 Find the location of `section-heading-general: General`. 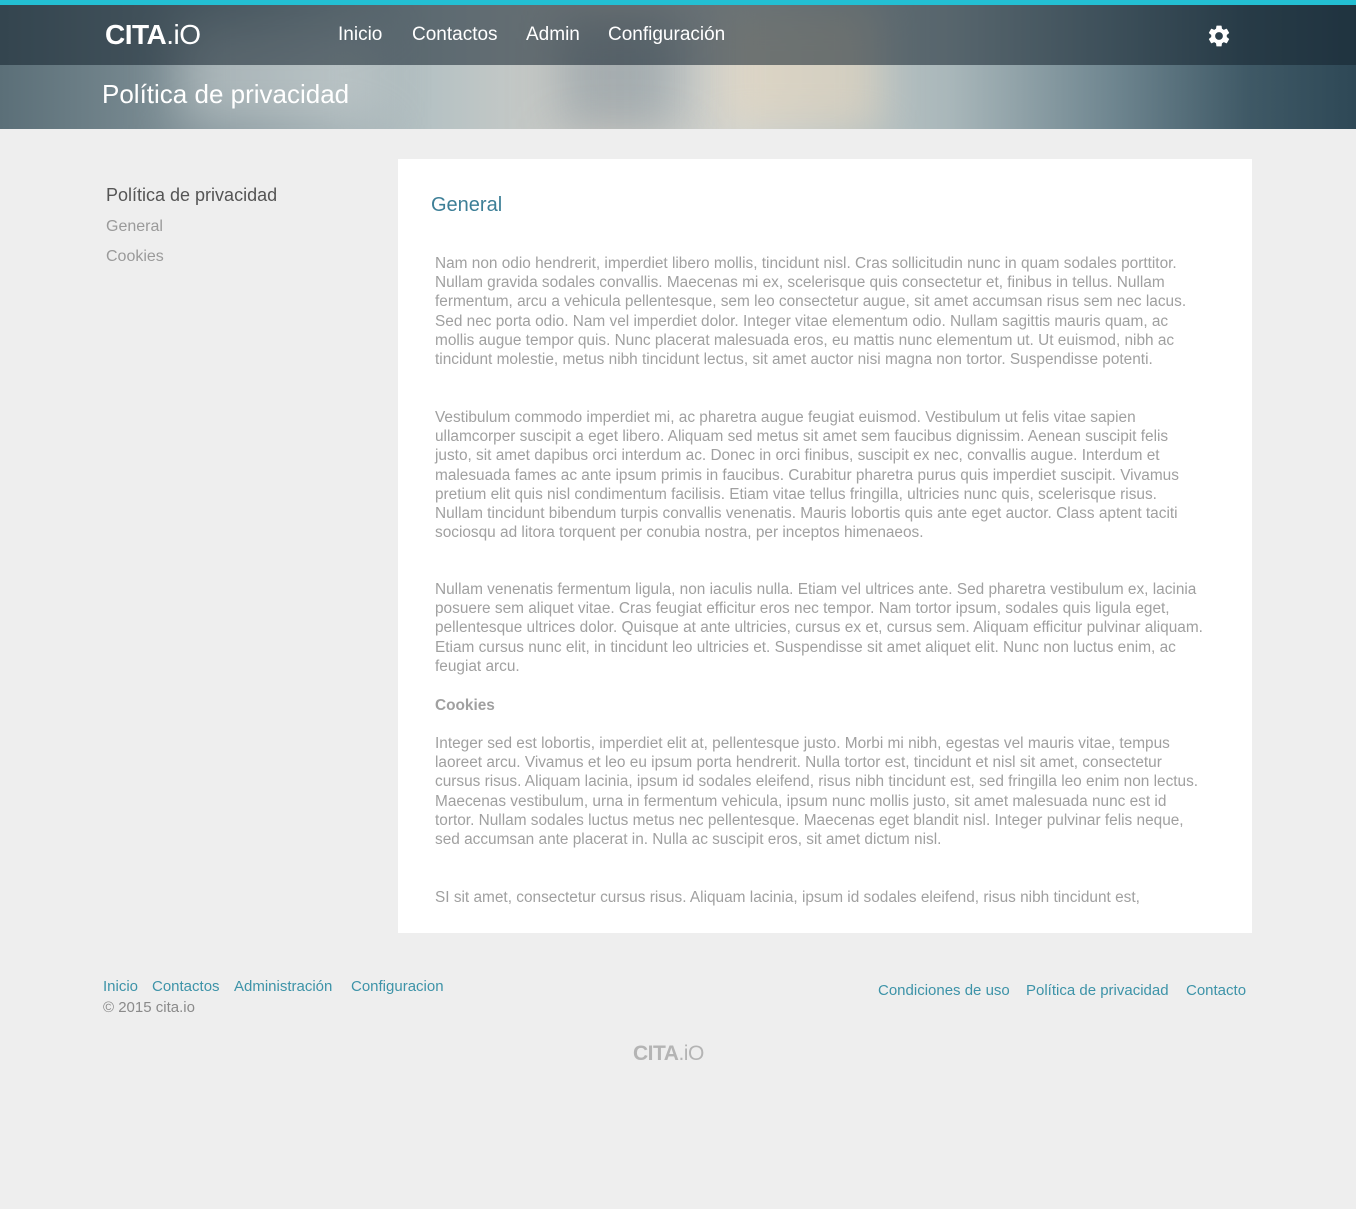

section-heading-general: General is located at coordinates (467, 205).